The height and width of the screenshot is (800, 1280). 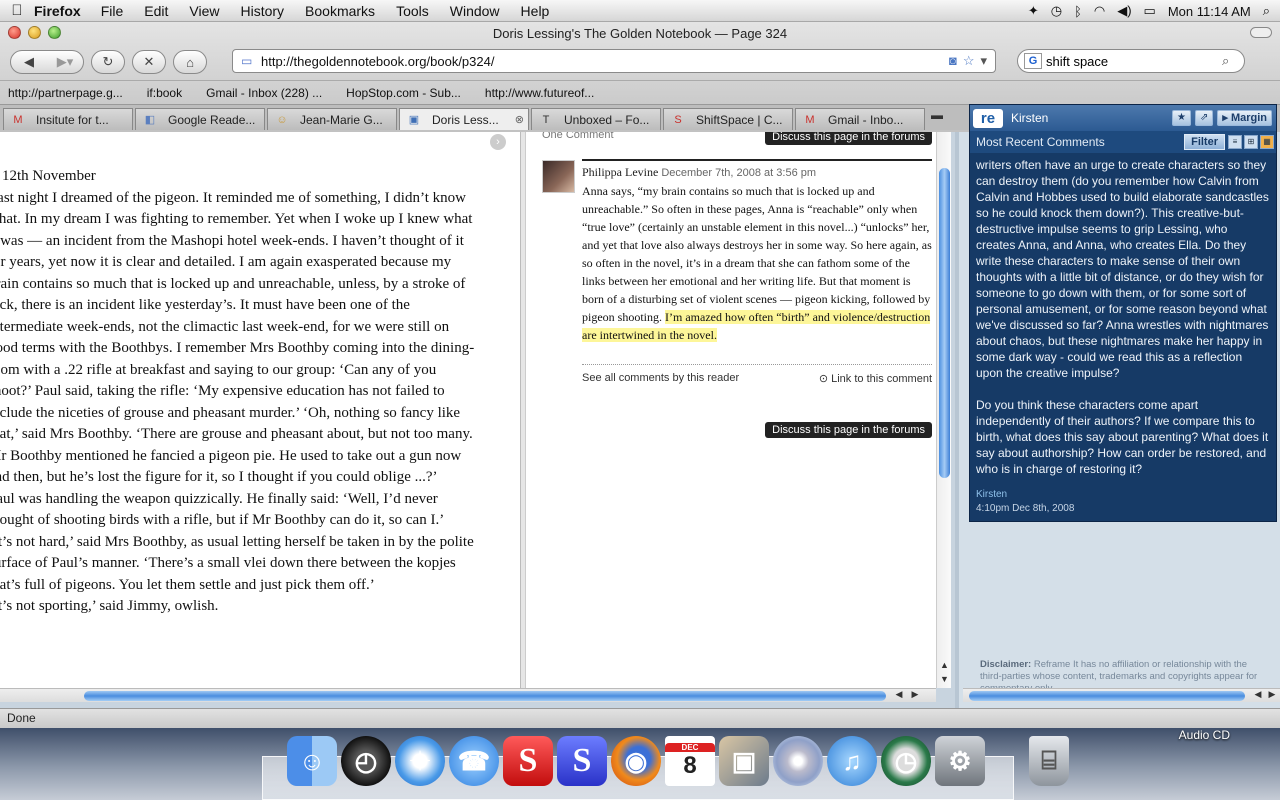 I want to click on battery-icon: ▭, so click(x=1150, y=11).